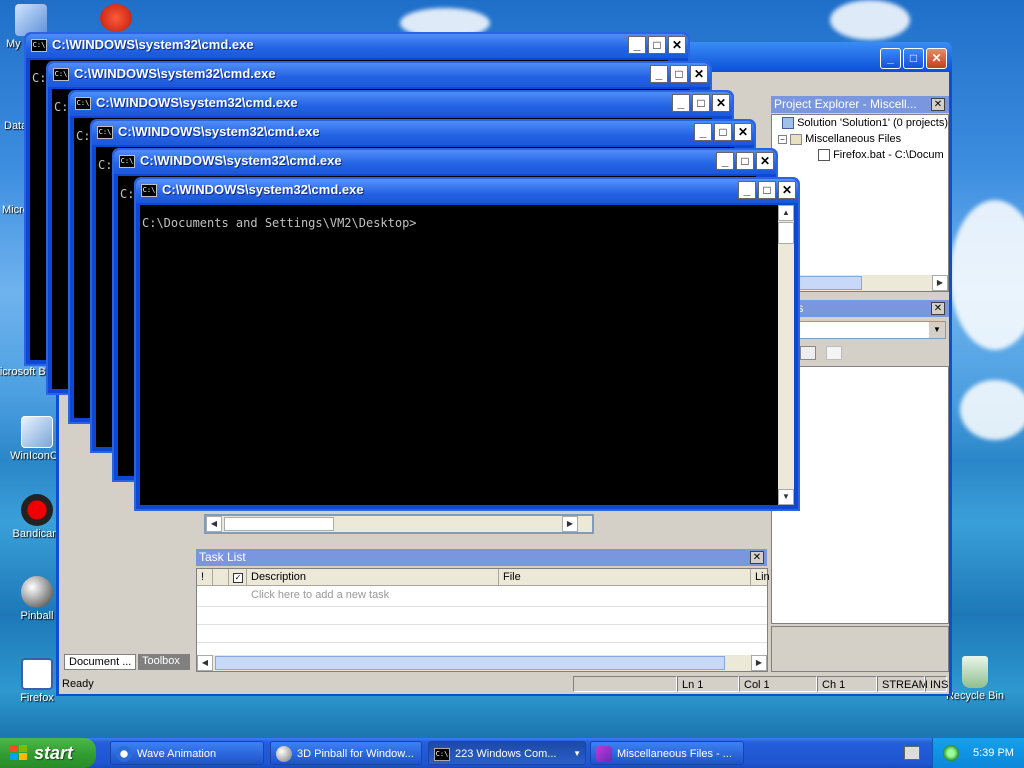 The image size is (1024, 768). Describe the element at coordinates (373, 577) in the screenshot. I see `column-description: Description` at that location.